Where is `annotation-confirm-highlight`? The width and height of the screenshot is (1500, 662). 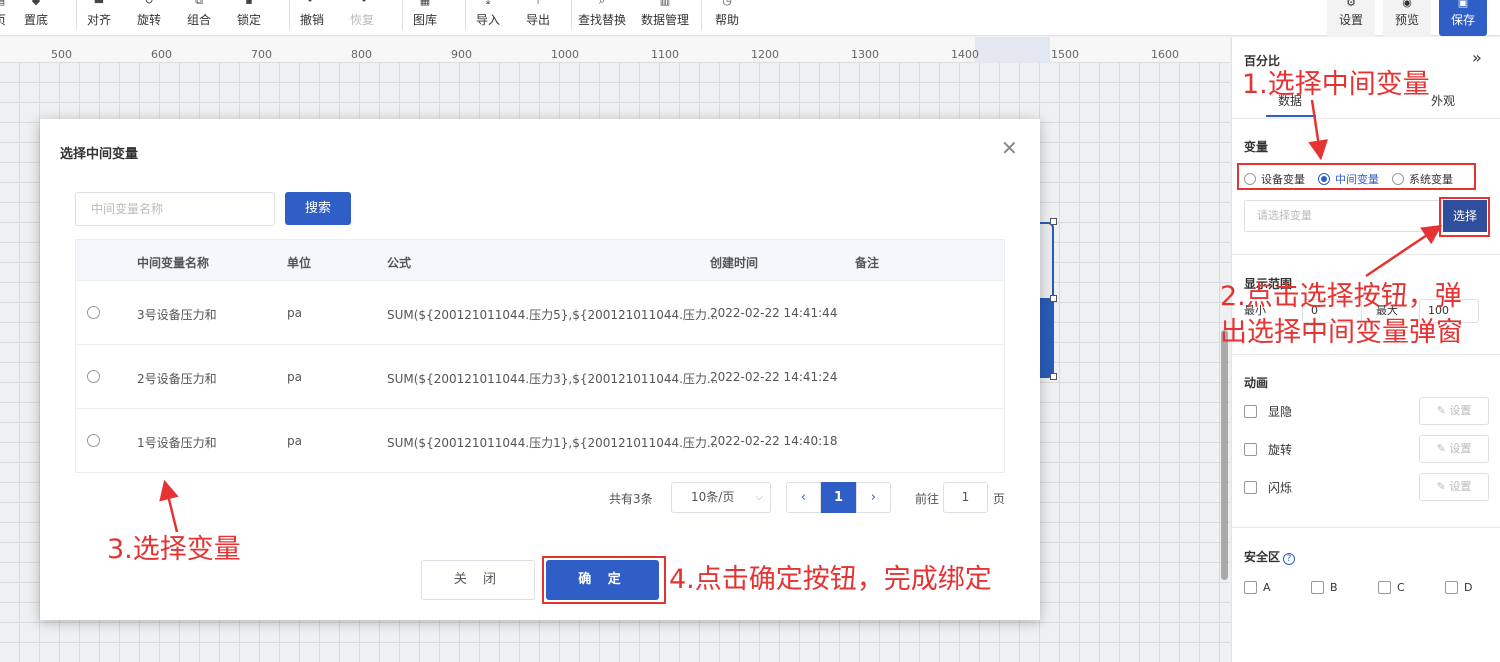
annotation-confirm-highlight is located at coordinates (604, 580).